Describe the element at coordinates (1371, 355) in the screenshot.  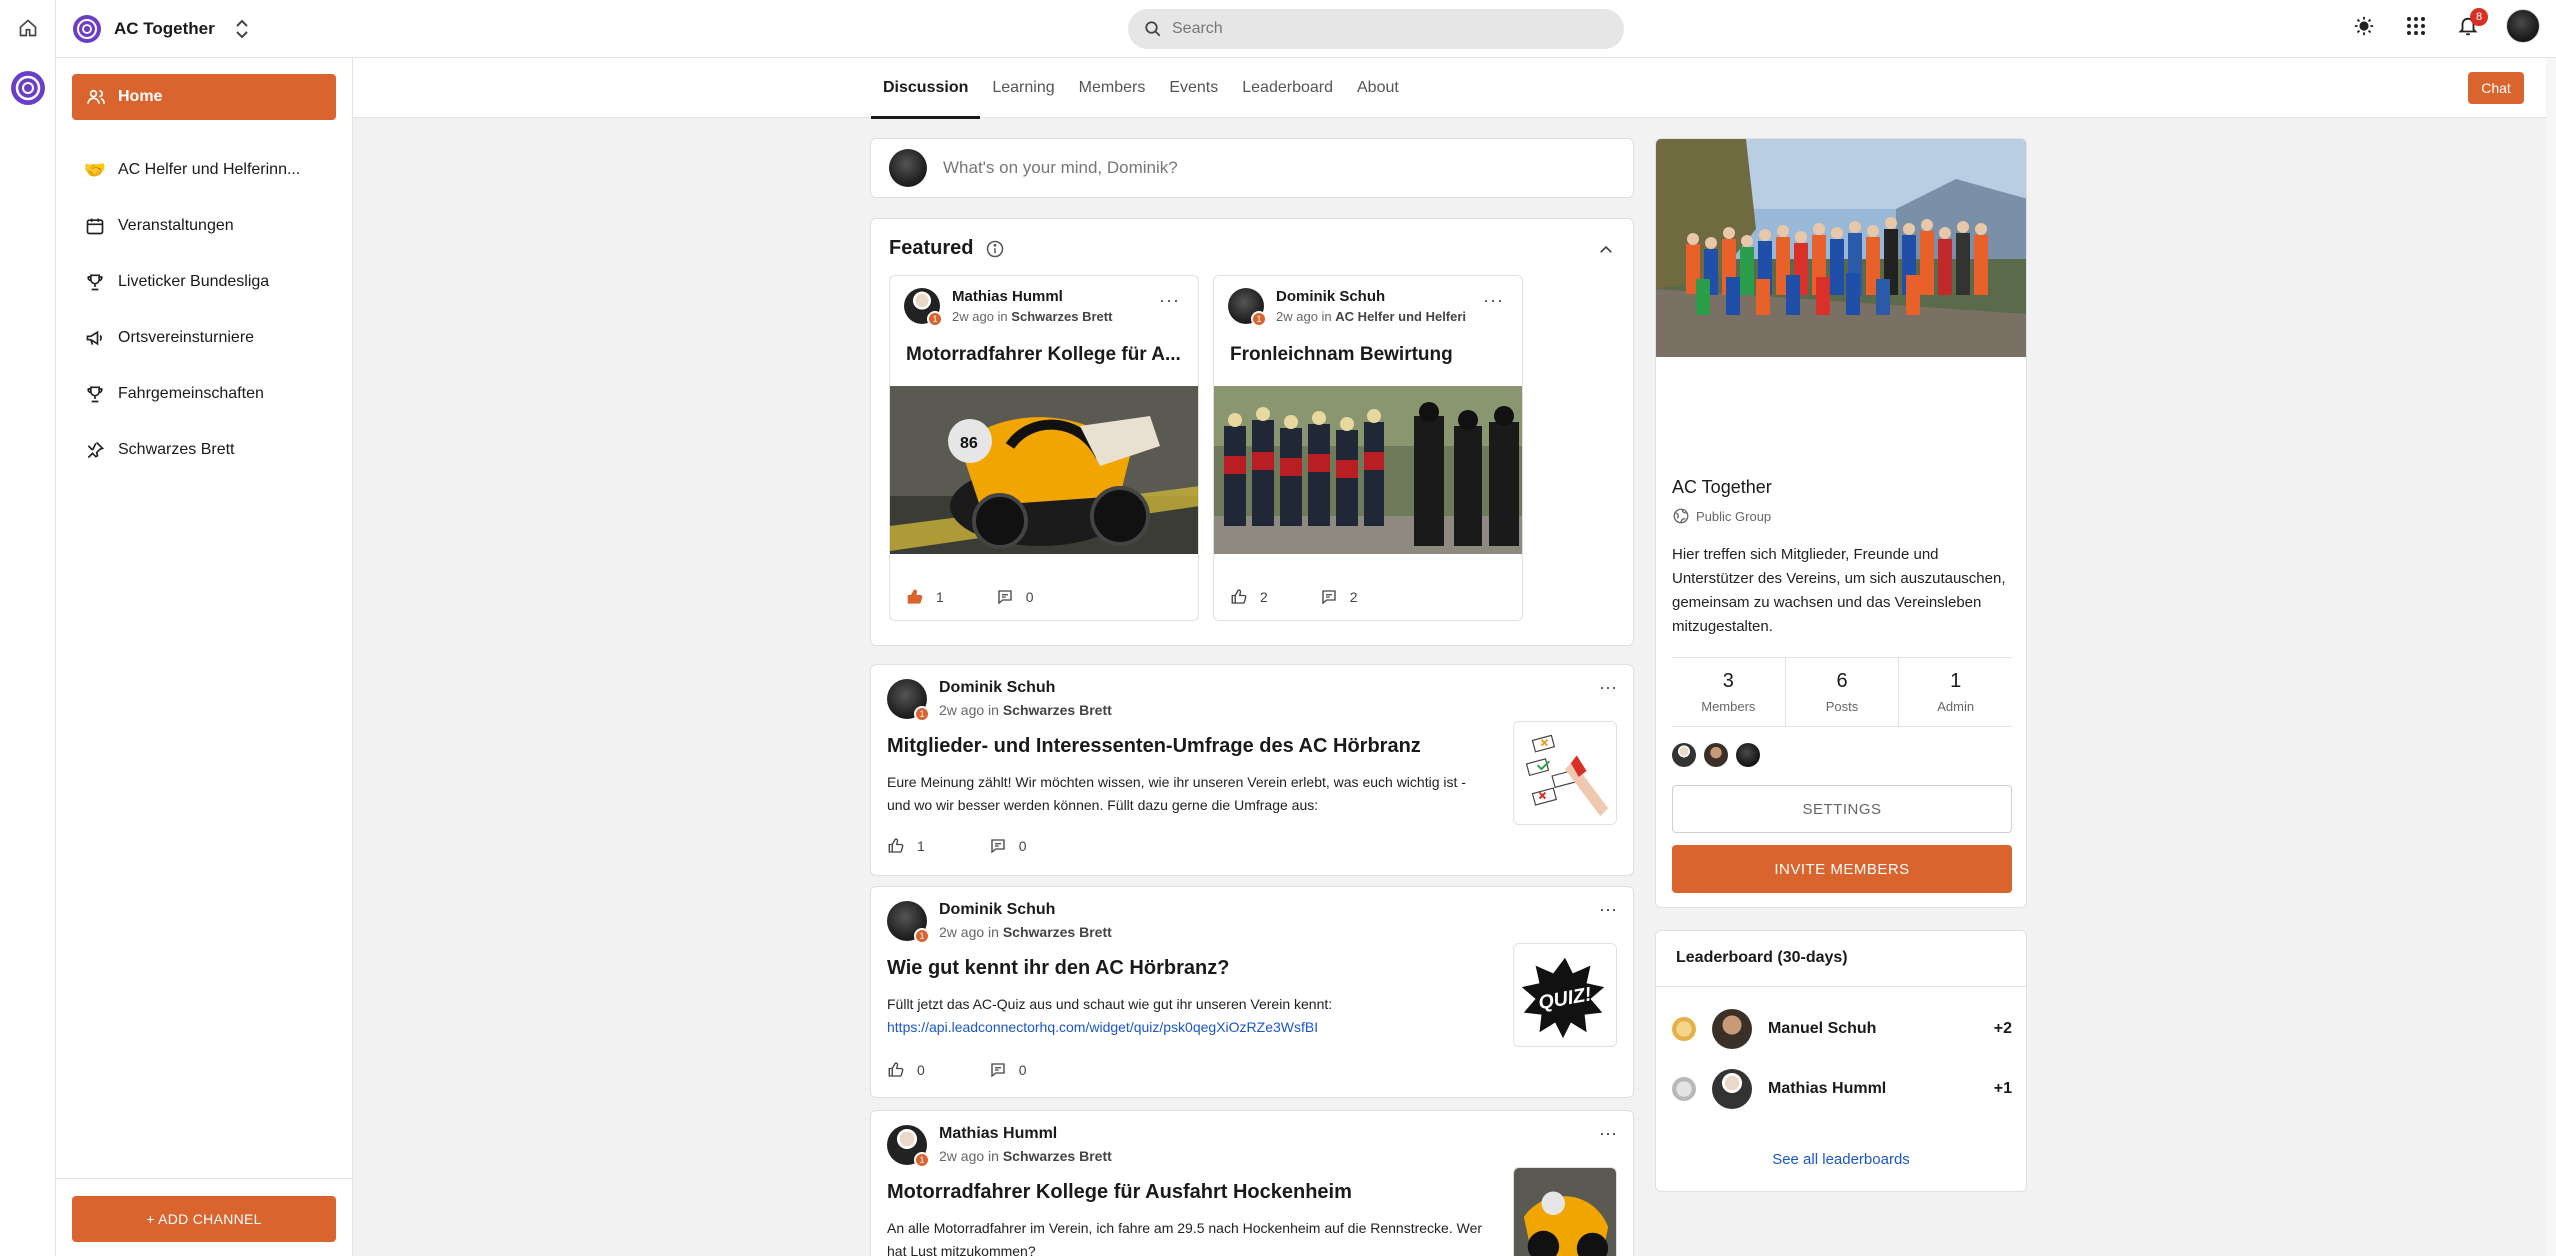
I see `post-title: Fronleichnam Bewirtung` at that location.